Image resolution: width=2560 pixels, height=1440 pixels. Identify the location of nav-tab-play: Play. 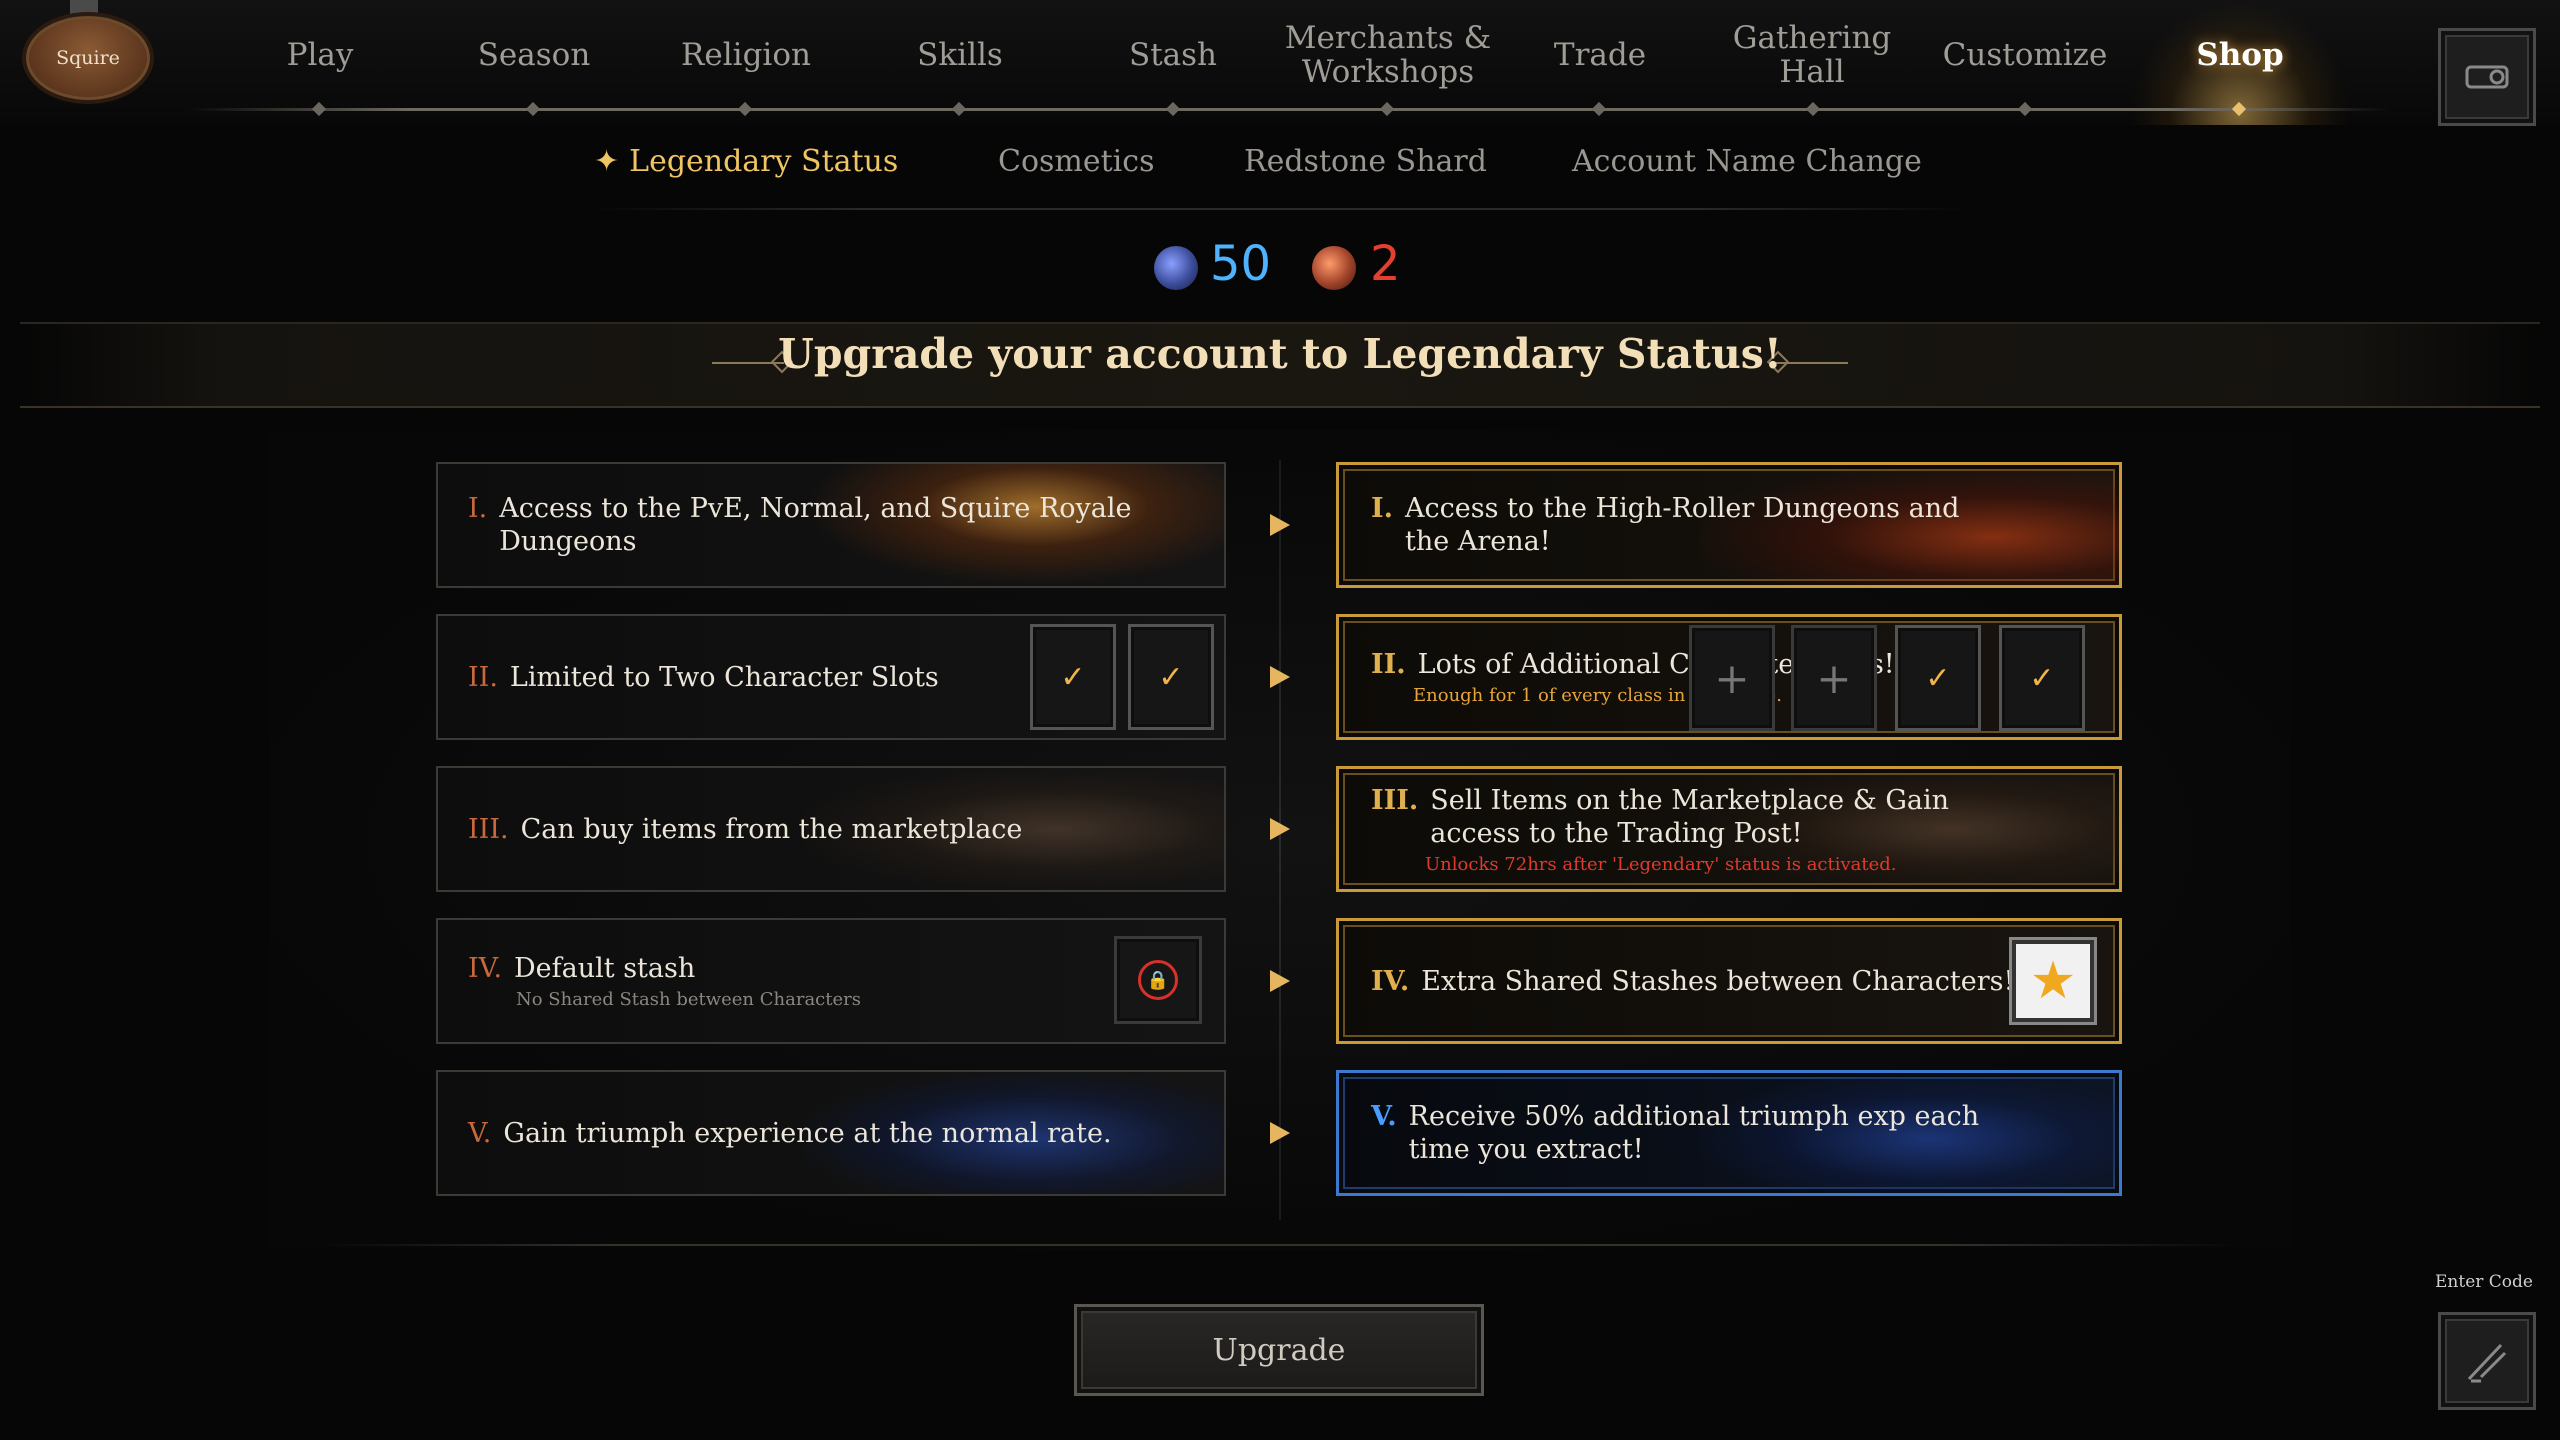
(320, 55).